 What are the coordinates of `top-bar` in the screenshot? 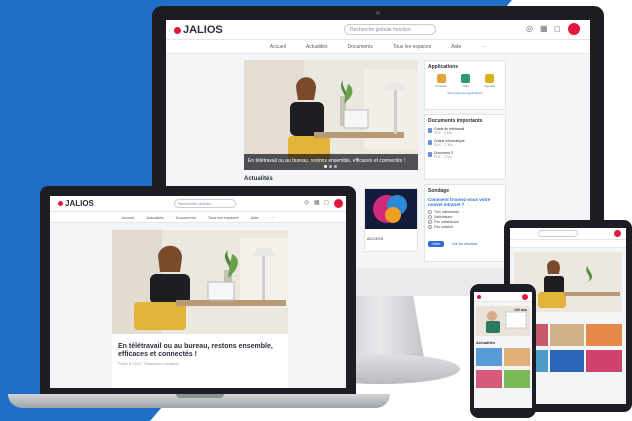 It's located at (568, 234).